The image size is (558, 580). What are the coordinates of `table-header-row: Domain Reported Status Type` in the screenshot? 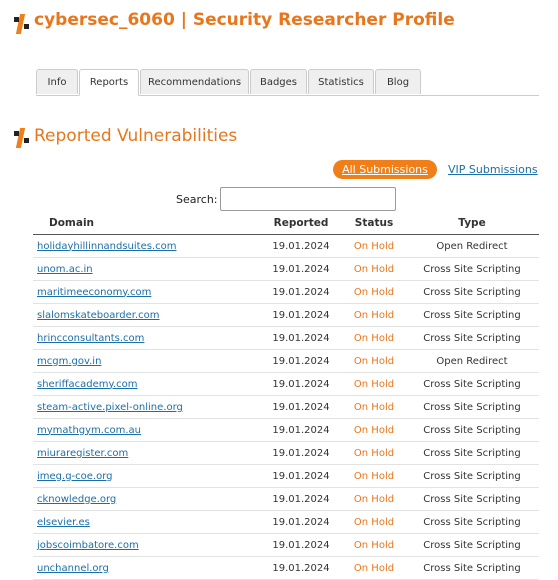 It's located at (286, 223).